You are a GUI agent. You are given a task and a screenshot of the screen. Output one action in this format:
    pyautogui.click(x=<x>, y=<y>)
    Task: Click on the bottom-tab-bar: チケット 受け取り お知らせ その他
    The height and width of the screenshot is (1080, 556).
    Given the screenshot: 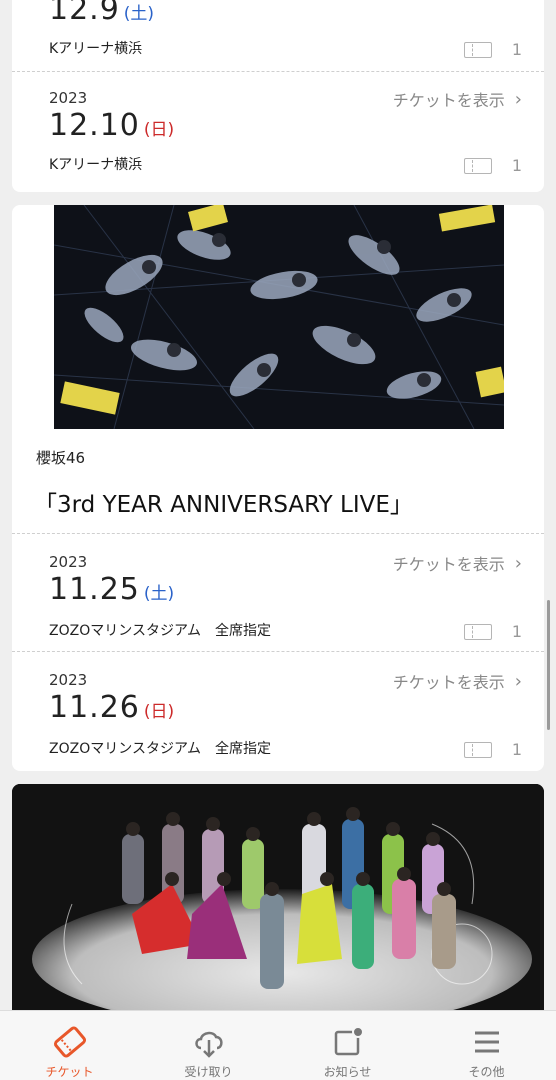 What is the action you would take?
    pyautogui.click(x=278, y=1045)
    